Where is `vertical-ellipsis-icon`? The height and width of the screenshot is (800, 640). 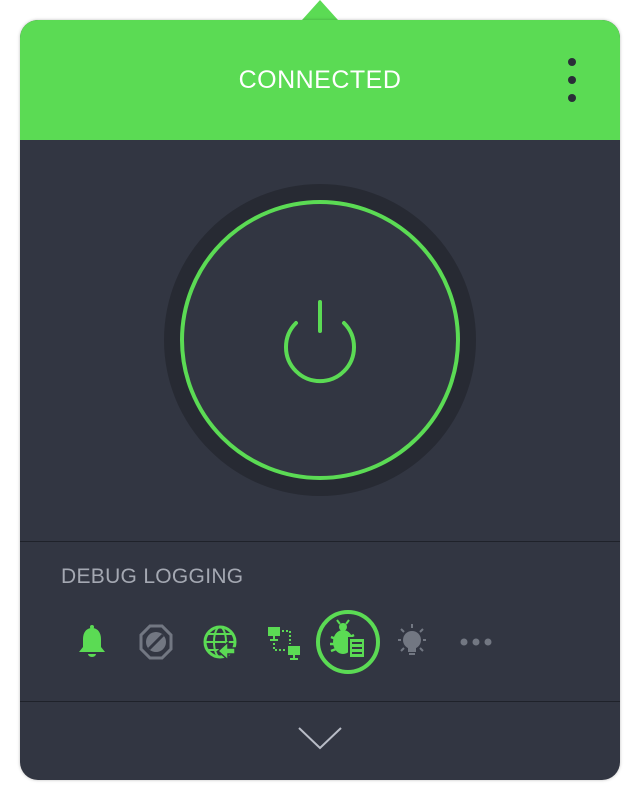
vertical-ellipsis-icon is located at coordinates (572, 62).